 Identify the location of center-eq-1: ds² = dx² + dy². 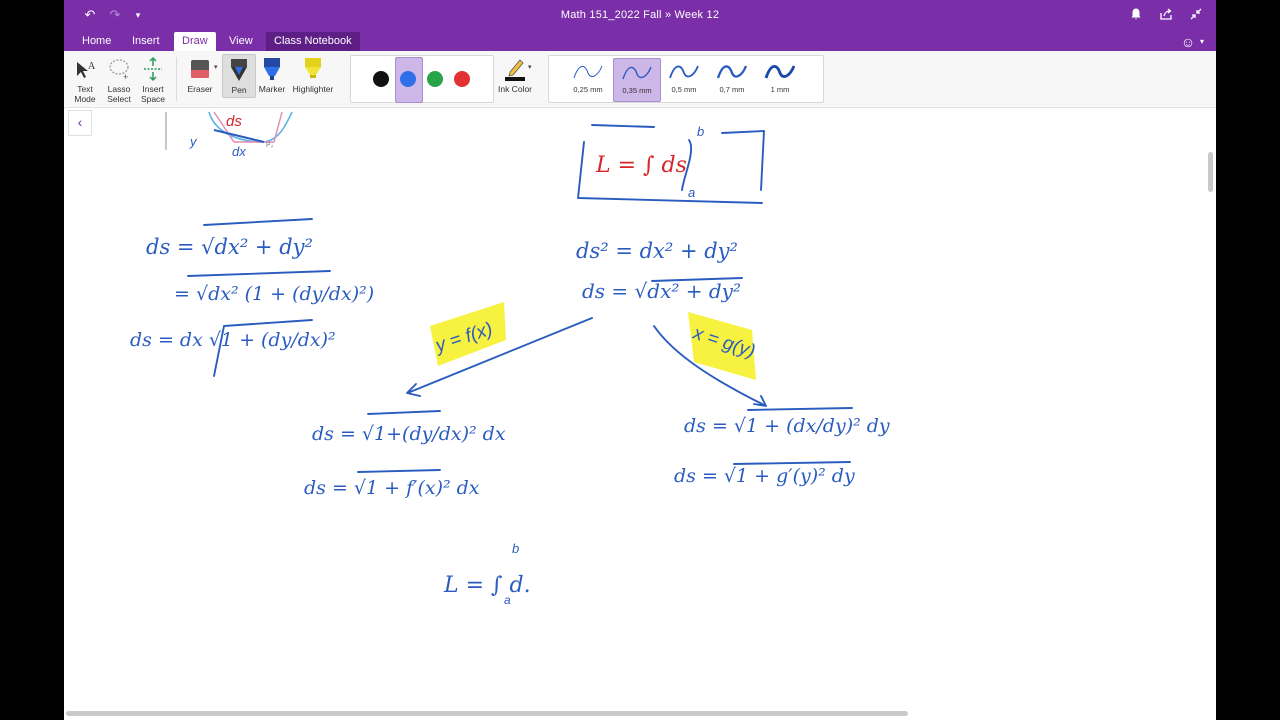
(657, 251).